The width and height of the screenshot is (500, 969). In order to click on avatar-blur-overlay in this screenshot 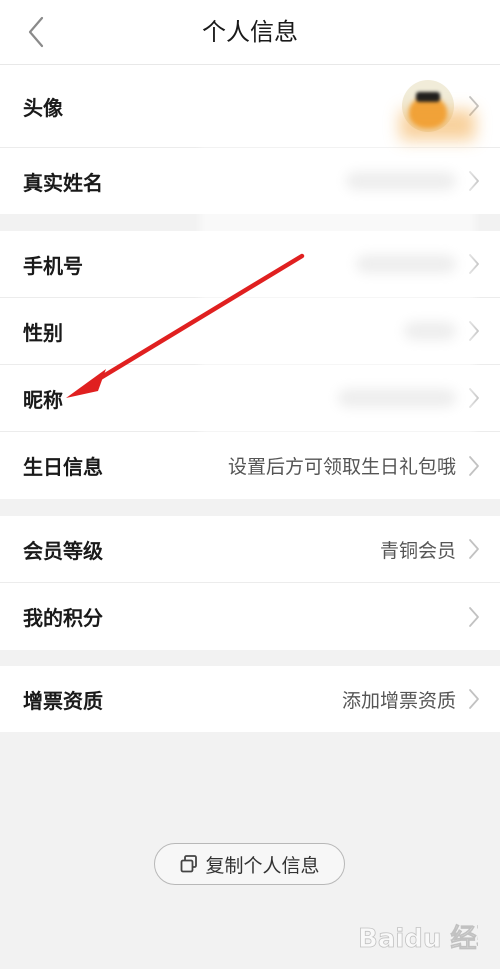, I will do `click(437, 125)`.